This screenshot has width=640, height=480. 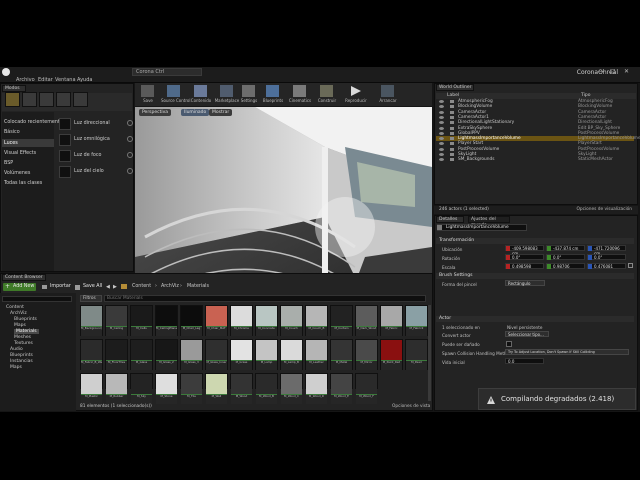 I want to click on location-x: -409.598083 cm, so click(x=524, y=250).